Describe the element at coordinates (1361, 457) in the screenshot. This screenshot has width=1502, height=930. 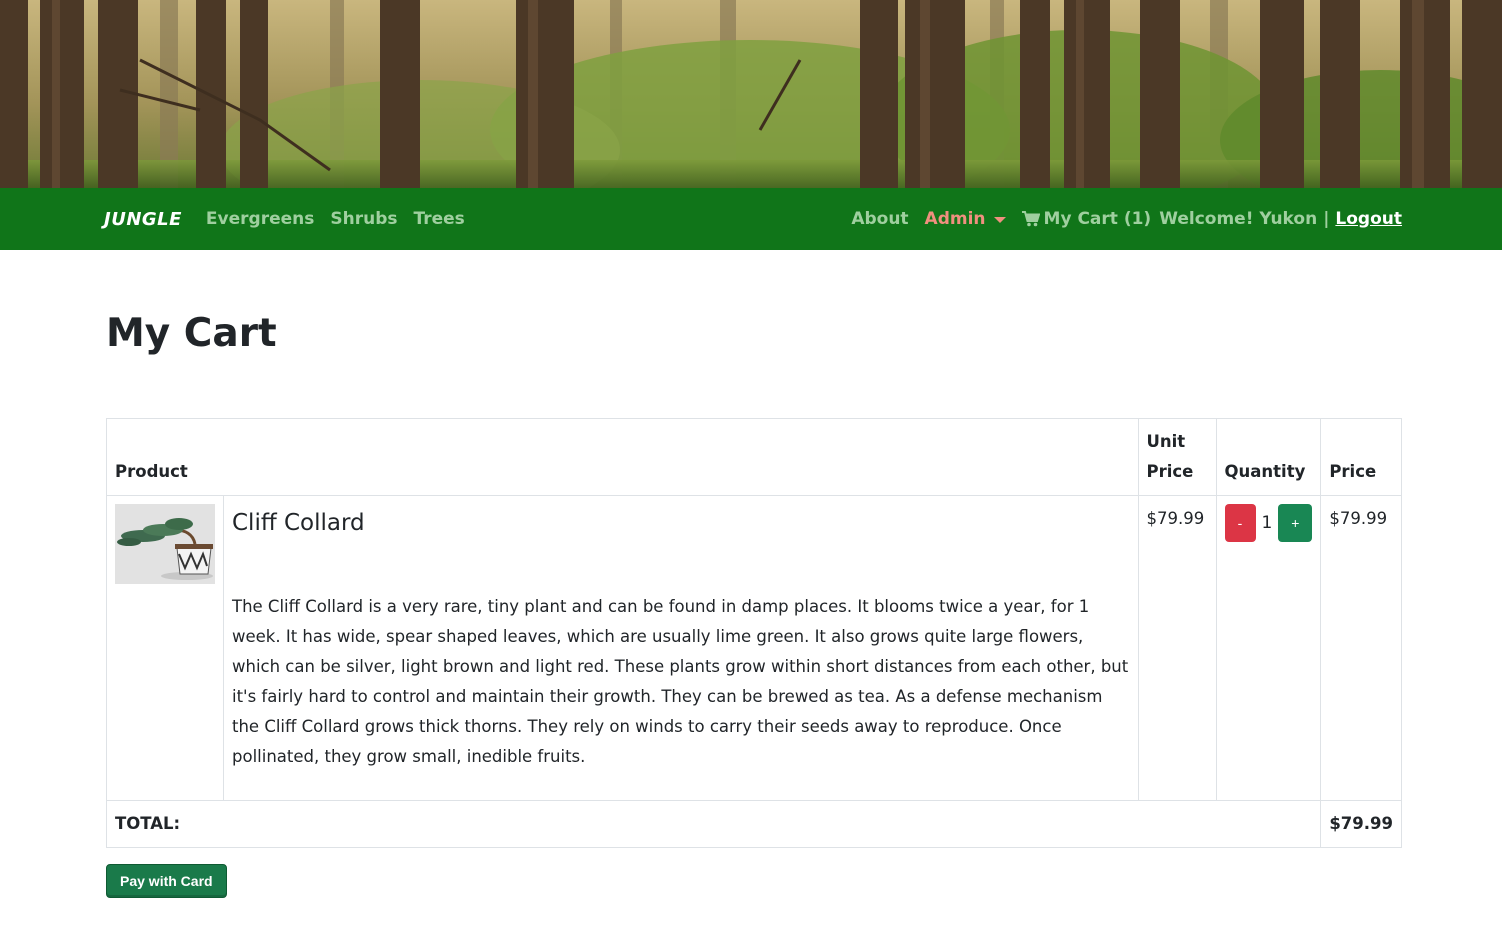
I see `header-price: Price` at that location.